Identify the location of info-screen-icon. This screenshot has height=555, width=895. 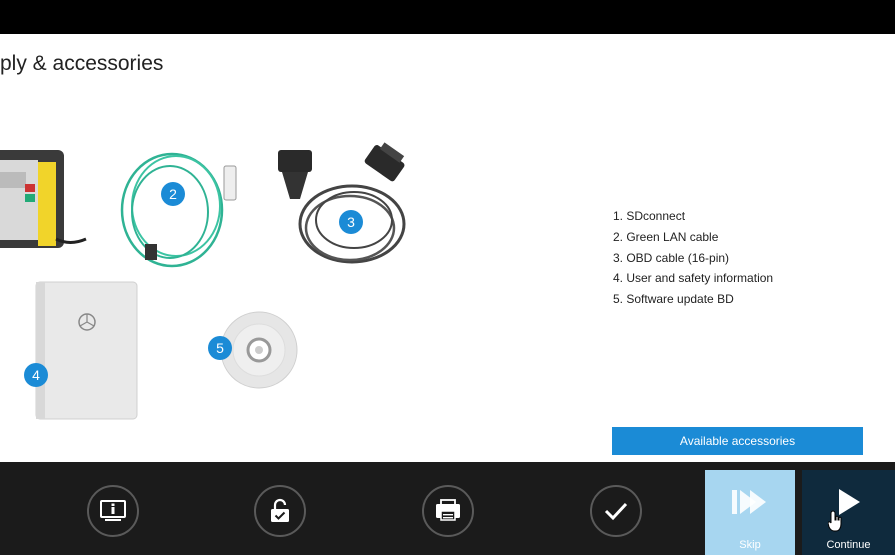
(113, 511).